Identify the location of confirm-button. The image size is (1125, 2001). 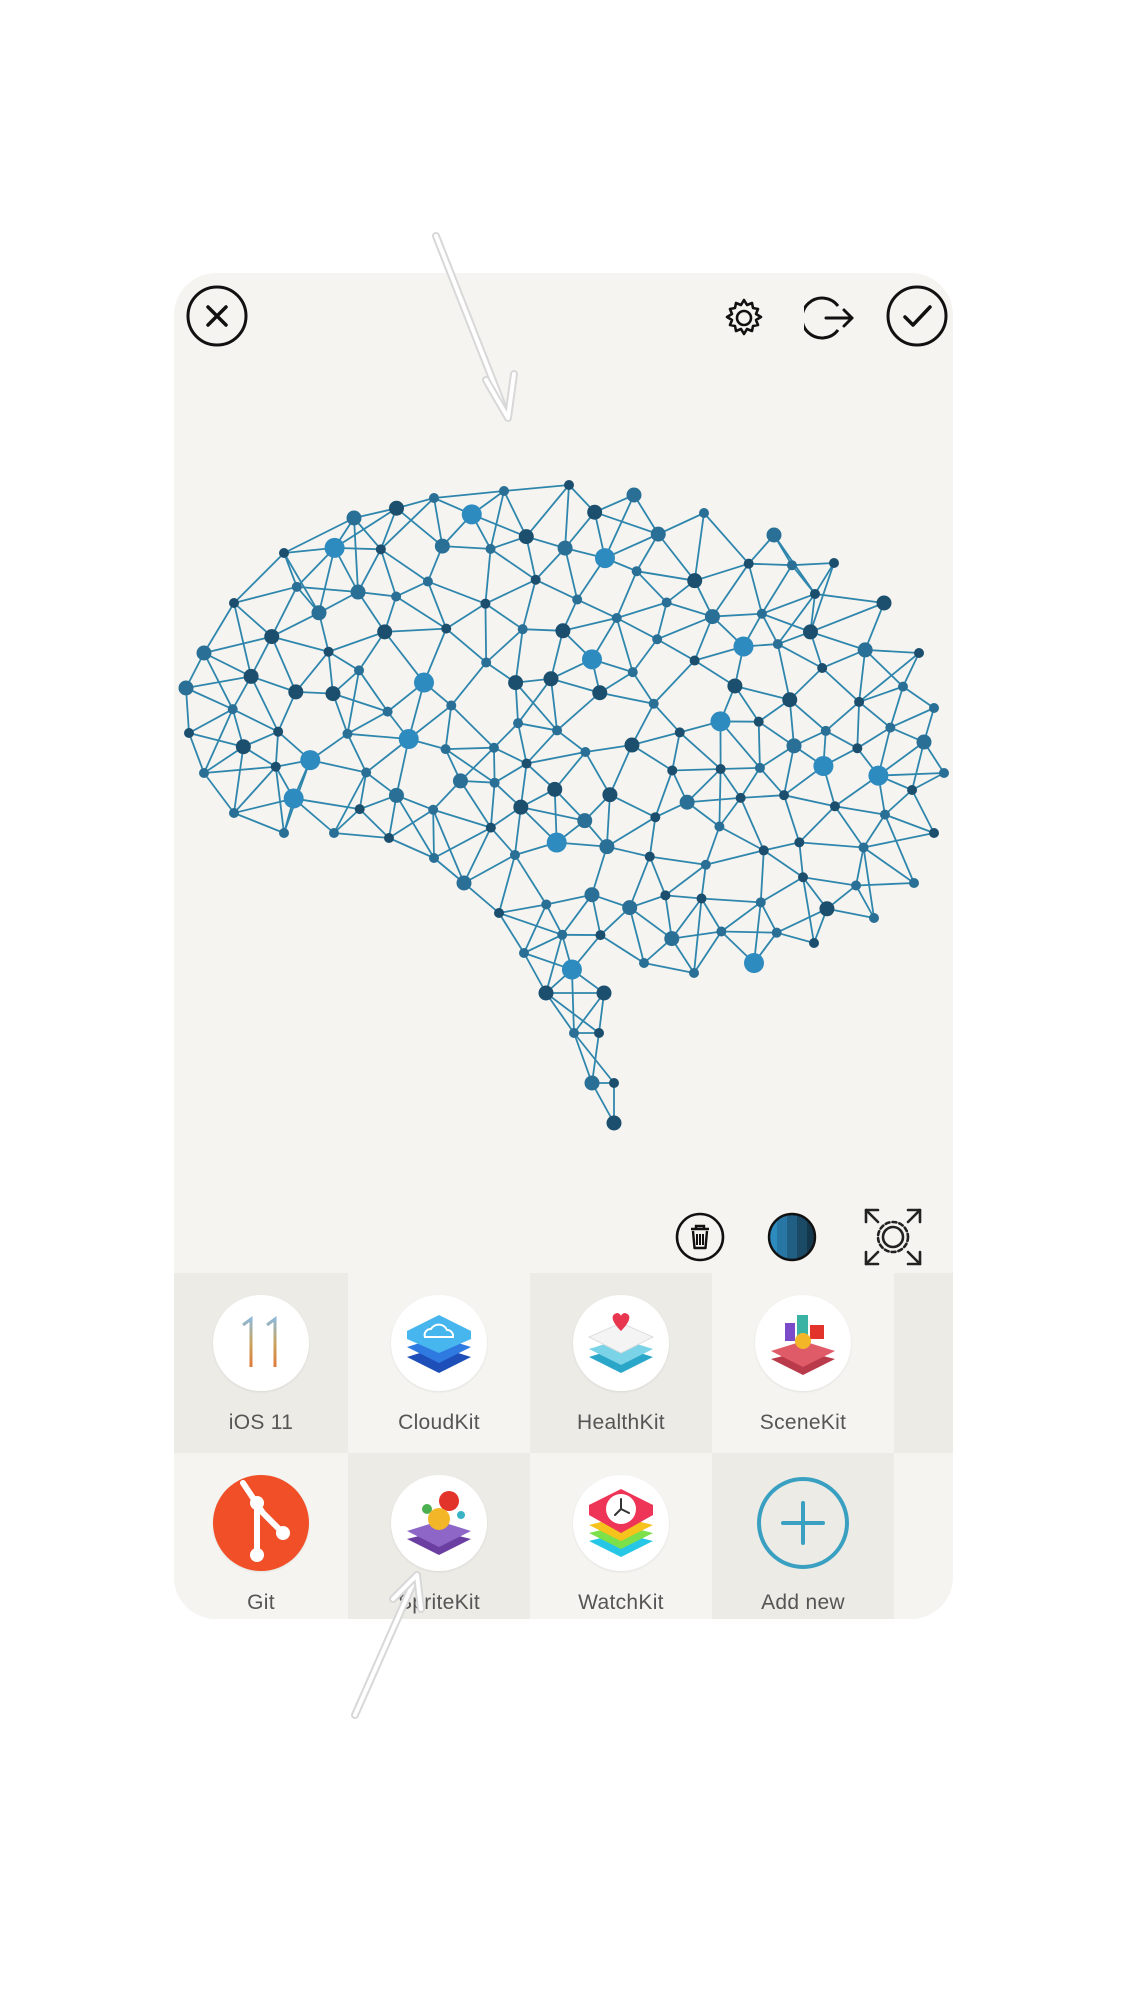
(917, 316).